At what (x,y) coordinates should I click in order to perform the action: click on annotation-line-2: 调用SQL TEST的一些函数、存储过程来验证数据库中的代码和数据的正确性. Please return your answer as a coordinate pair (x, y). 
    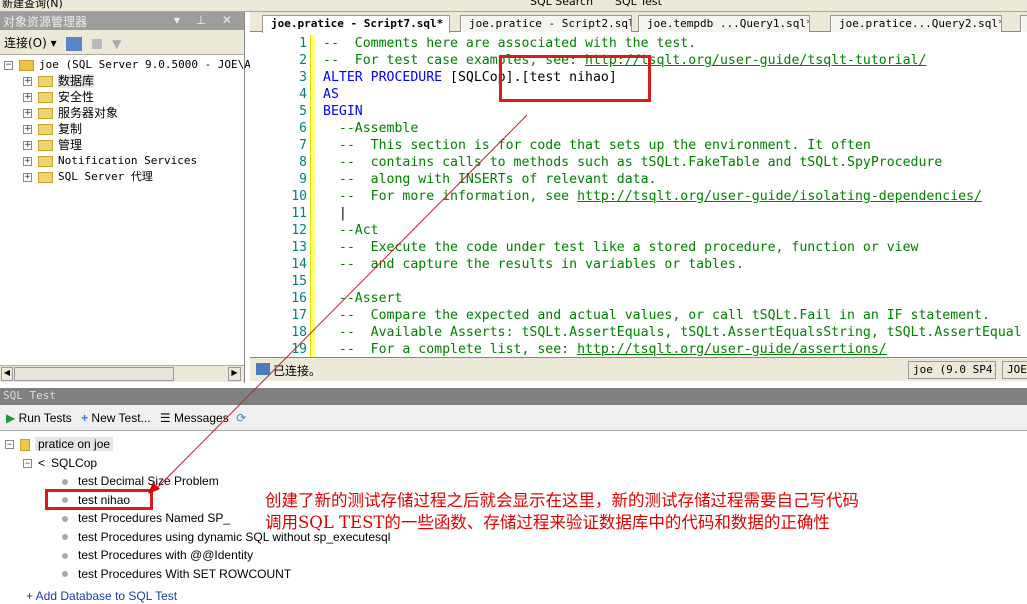
    Looking at the image, I should click on (547, 522).